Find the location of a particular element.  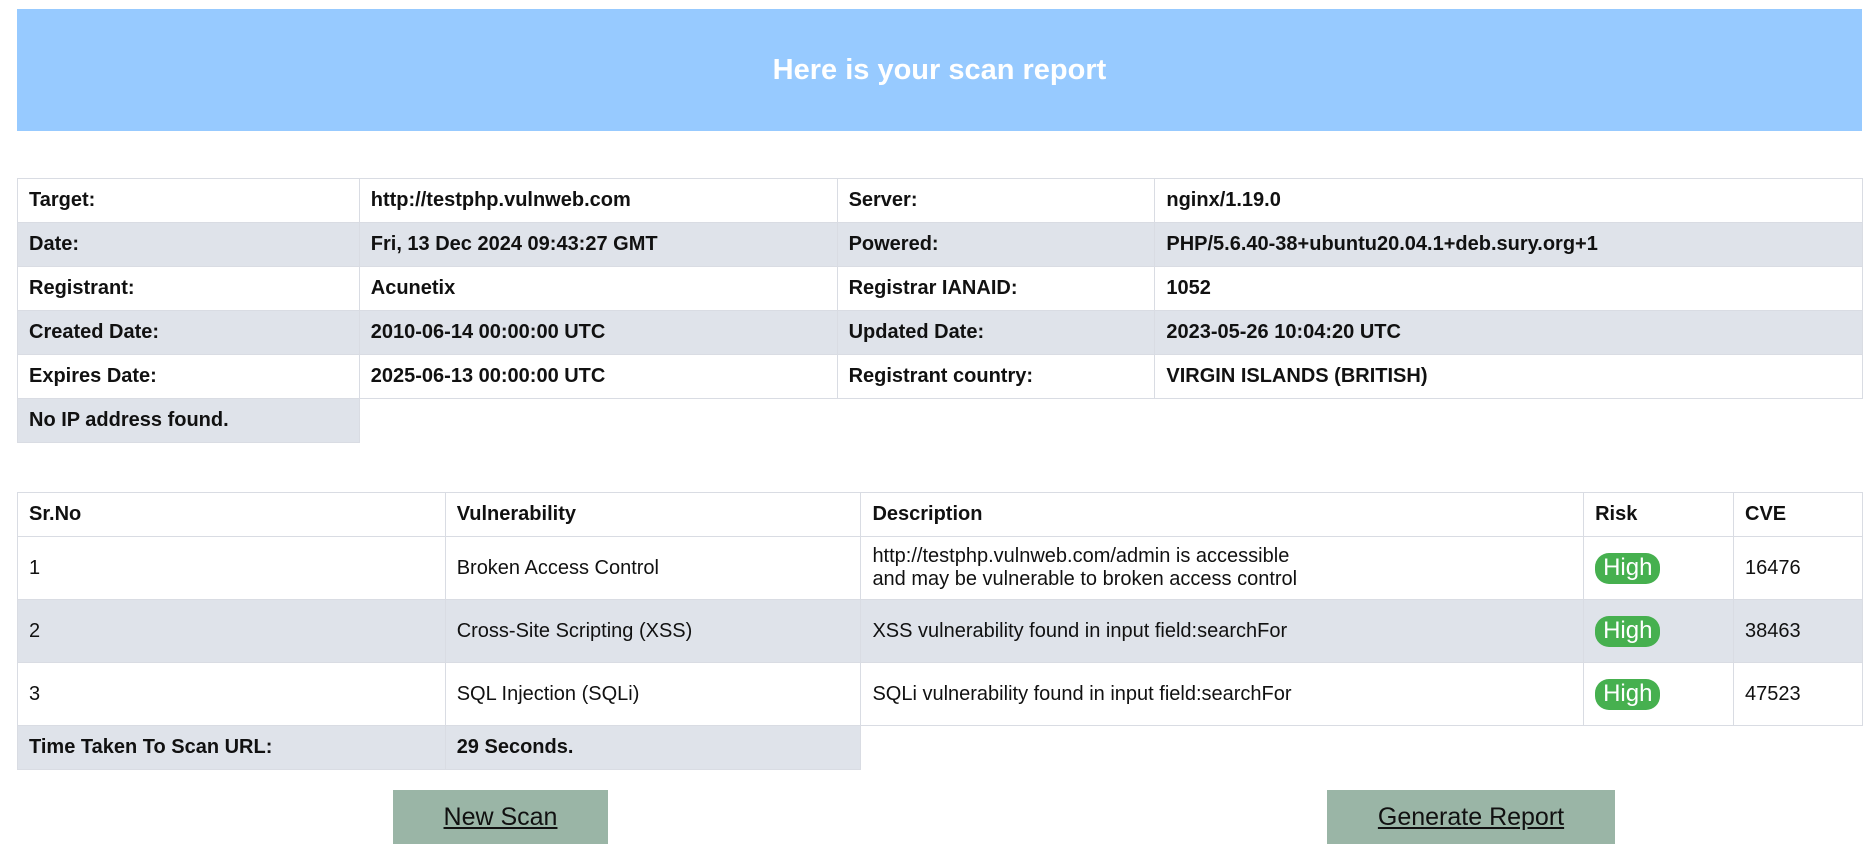

powered-label: Powered: is located at coordinates (996, 244).